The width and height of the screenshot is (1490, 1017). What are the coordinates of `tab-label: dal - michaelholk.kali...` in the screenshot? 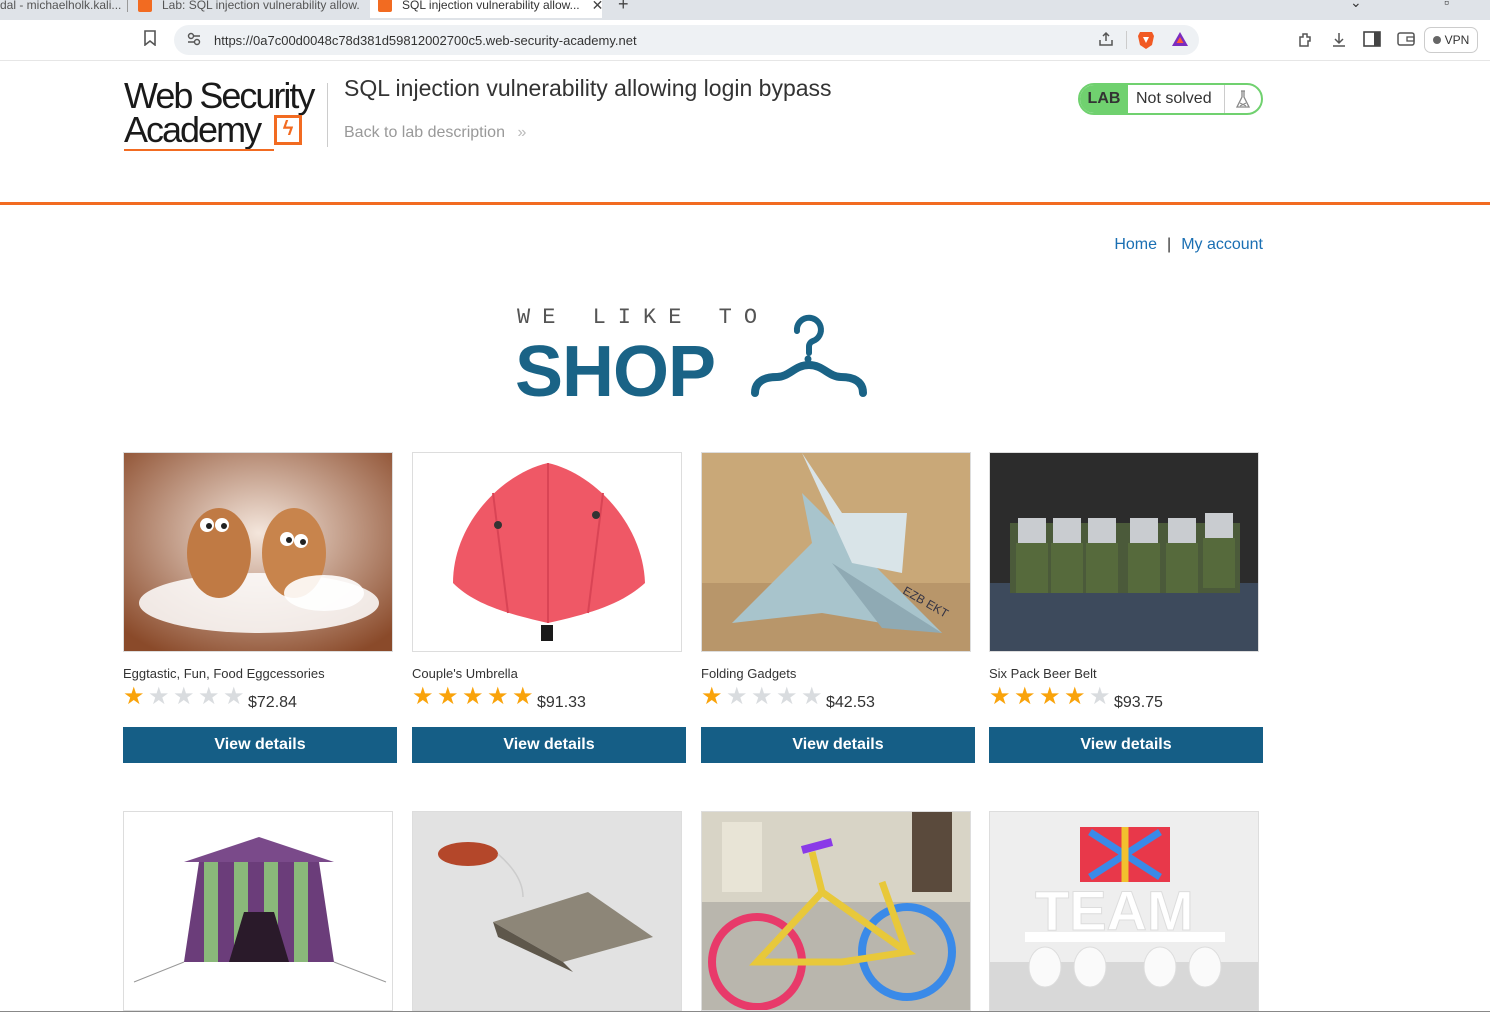 It's located at (61, 6).